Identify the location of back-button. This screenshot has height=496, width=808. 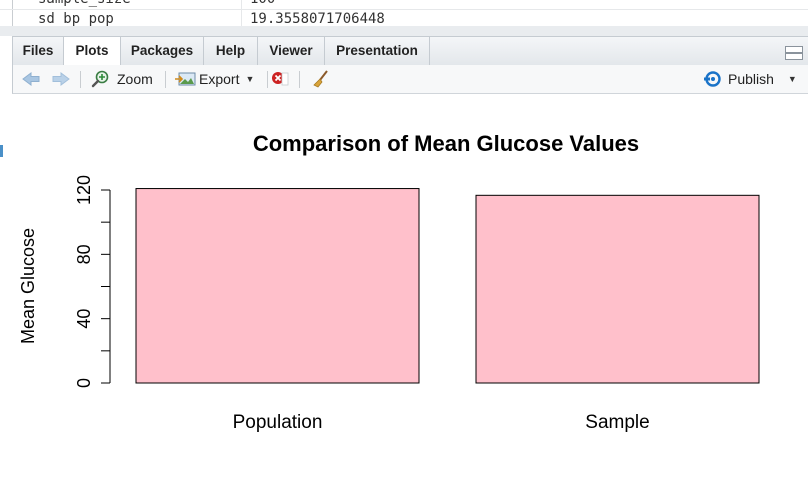
(31, 79).